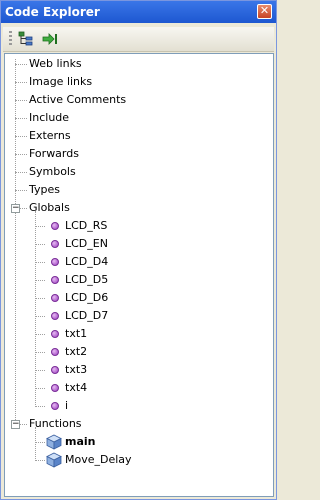  What do you see at coordinates (139, 316) in the screenshot?
I see `global-variable-item: LCD_D7` at bounding box center [139, 316].